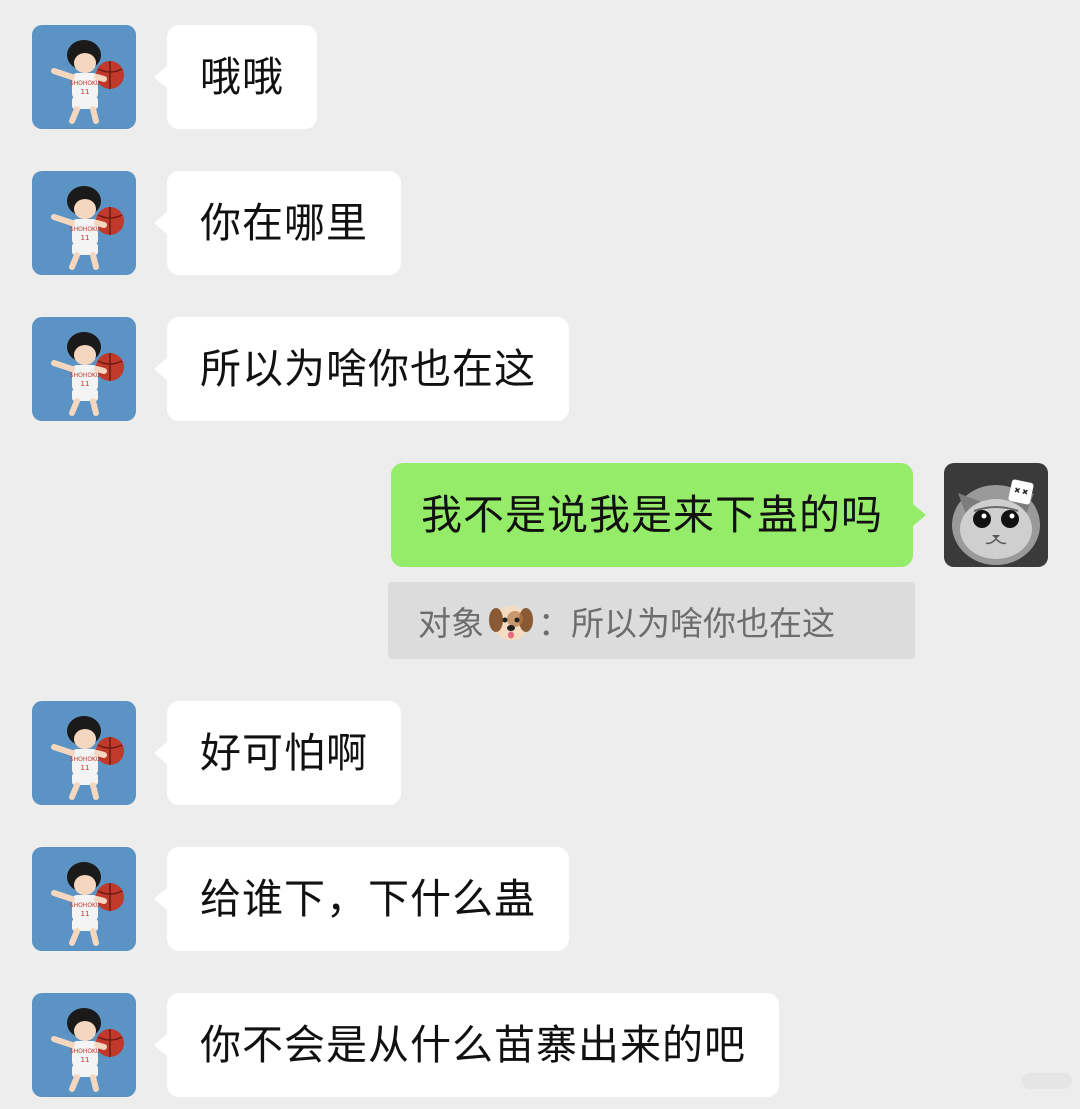 This screenshot has width=1080, height=1109. I want to click on message-text: 你不会是从什么苗寨出来的吧, so click(473, 1044).